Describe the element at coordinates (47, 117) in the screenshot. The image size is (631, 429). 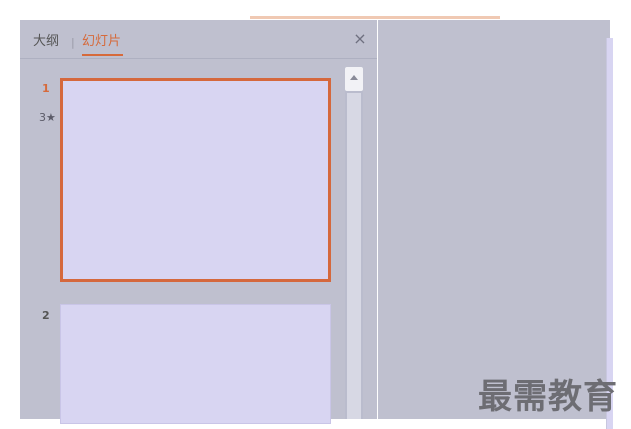
I see `animation-marker-icon: ⁠⁠⁠⁠⁠⁠⁠⁠⁠⁠⁠⁠3★` at that location.